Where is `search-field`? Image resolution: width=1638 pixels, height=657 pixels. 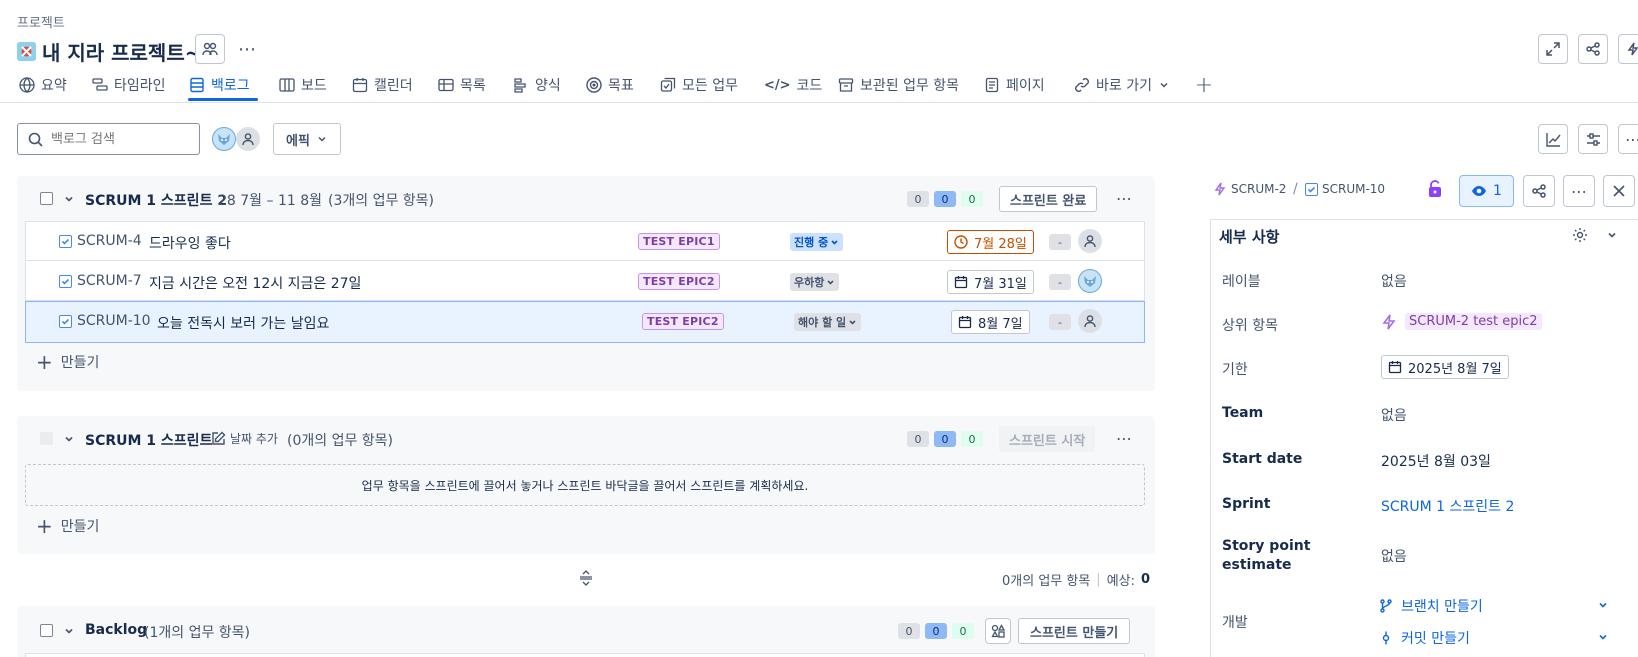
search-field is located at coordinates (108, 139).